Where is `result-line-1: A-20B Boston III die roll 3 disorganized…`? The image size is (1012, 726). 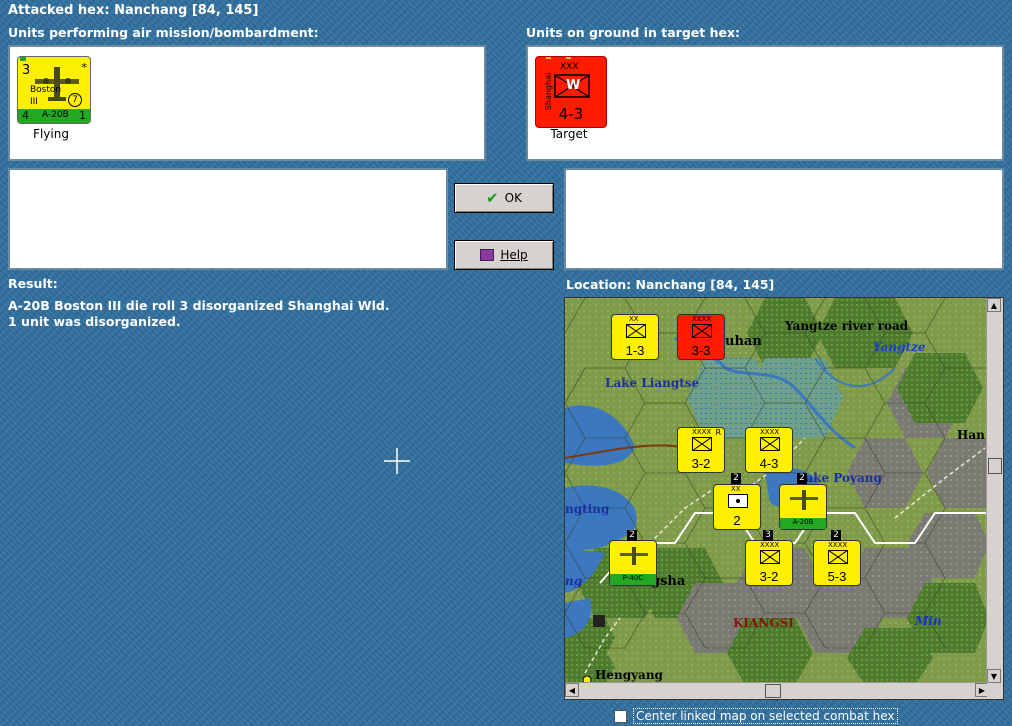 result-line-1: A-20B Boston III die roll 3 disorganized… is located at coordinates (199, 305).